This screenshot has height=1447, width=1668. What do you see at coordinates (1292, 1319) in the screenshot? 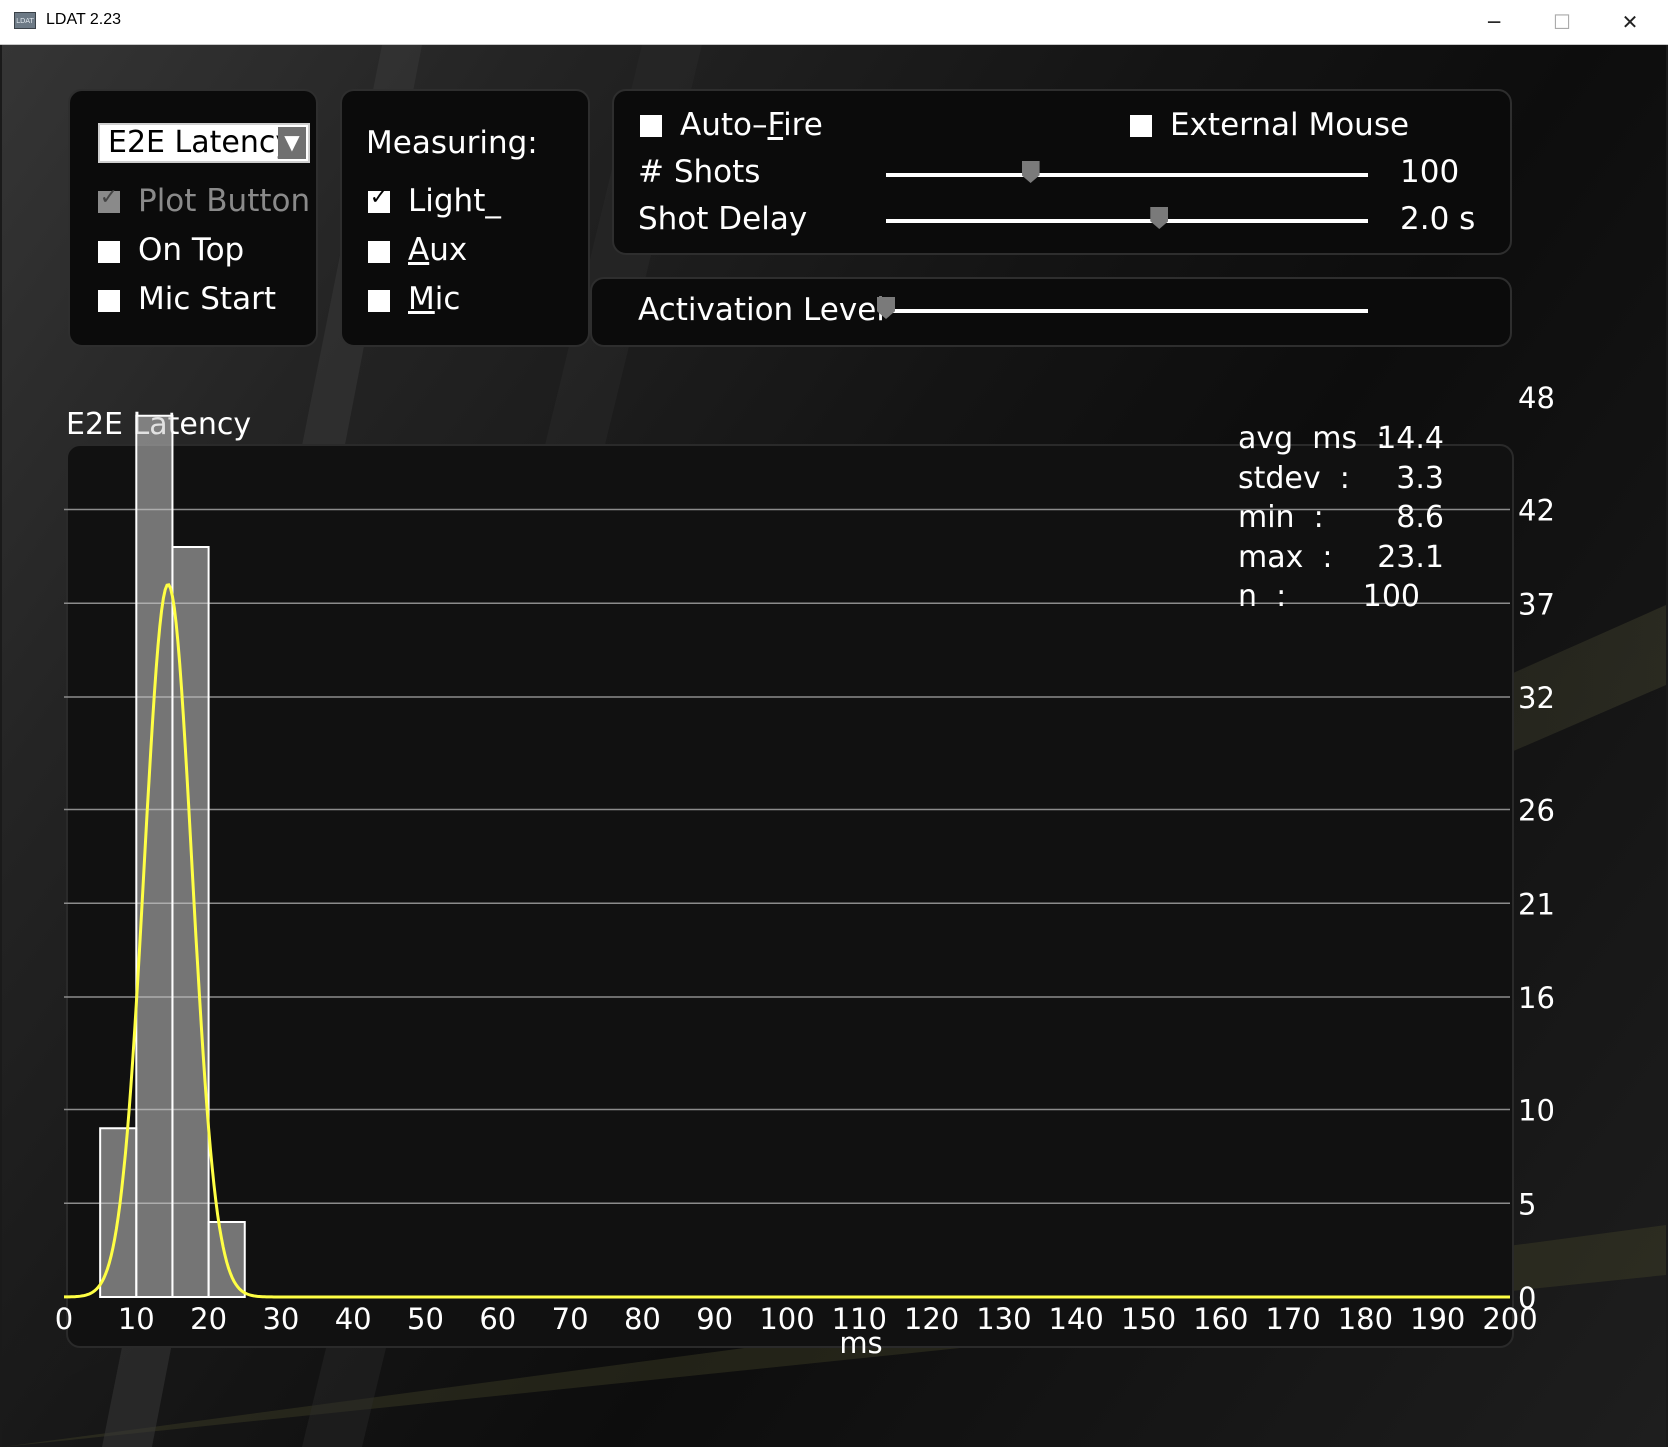
I see `x-tick-label: 170` at bounding box center [1292, 1319].